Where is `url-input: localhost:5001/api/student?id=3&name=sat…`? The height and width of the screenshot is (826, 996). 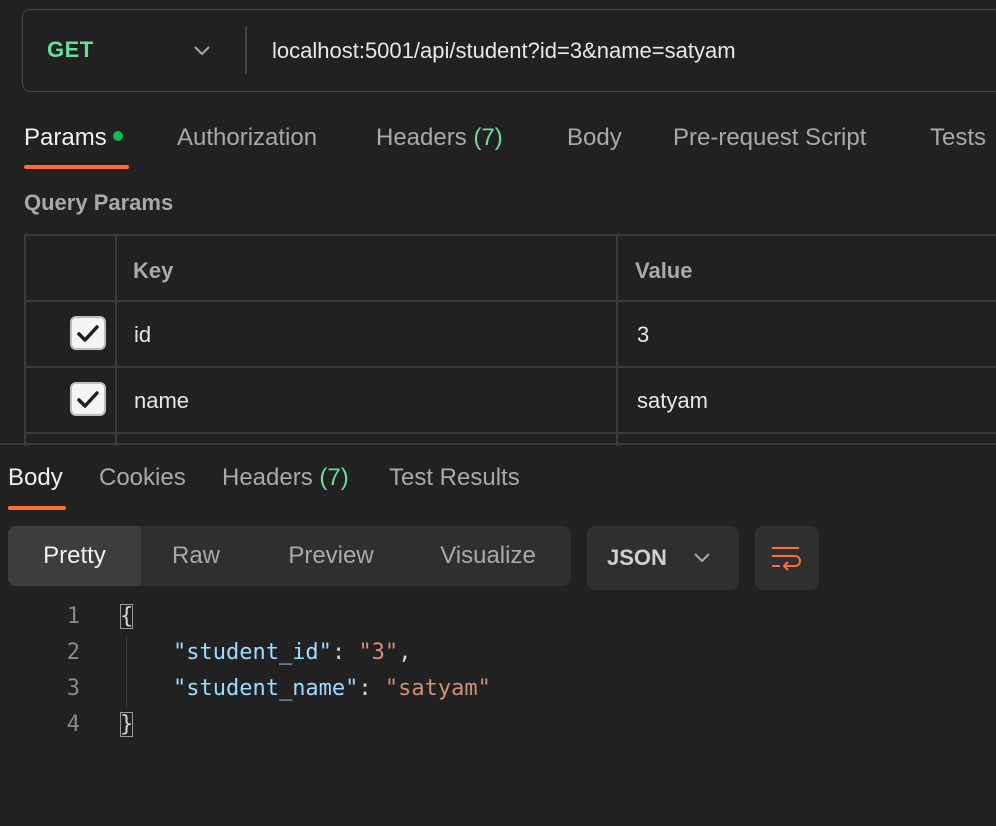 url-input: localhost:5001/api/student?id=3&name=sat… is located at coordinates (504, 51).